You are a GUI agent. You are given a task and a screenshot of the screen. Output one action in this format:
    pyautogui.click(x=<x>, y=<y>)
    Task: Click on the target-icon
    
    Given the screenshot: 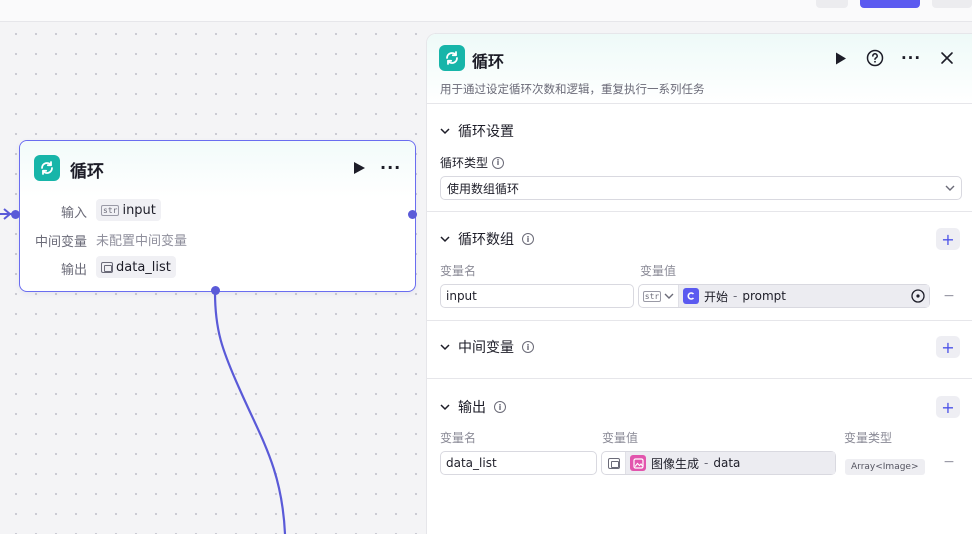 What is the action you would take?
    pyautogui.click(x=918, y=296)
    